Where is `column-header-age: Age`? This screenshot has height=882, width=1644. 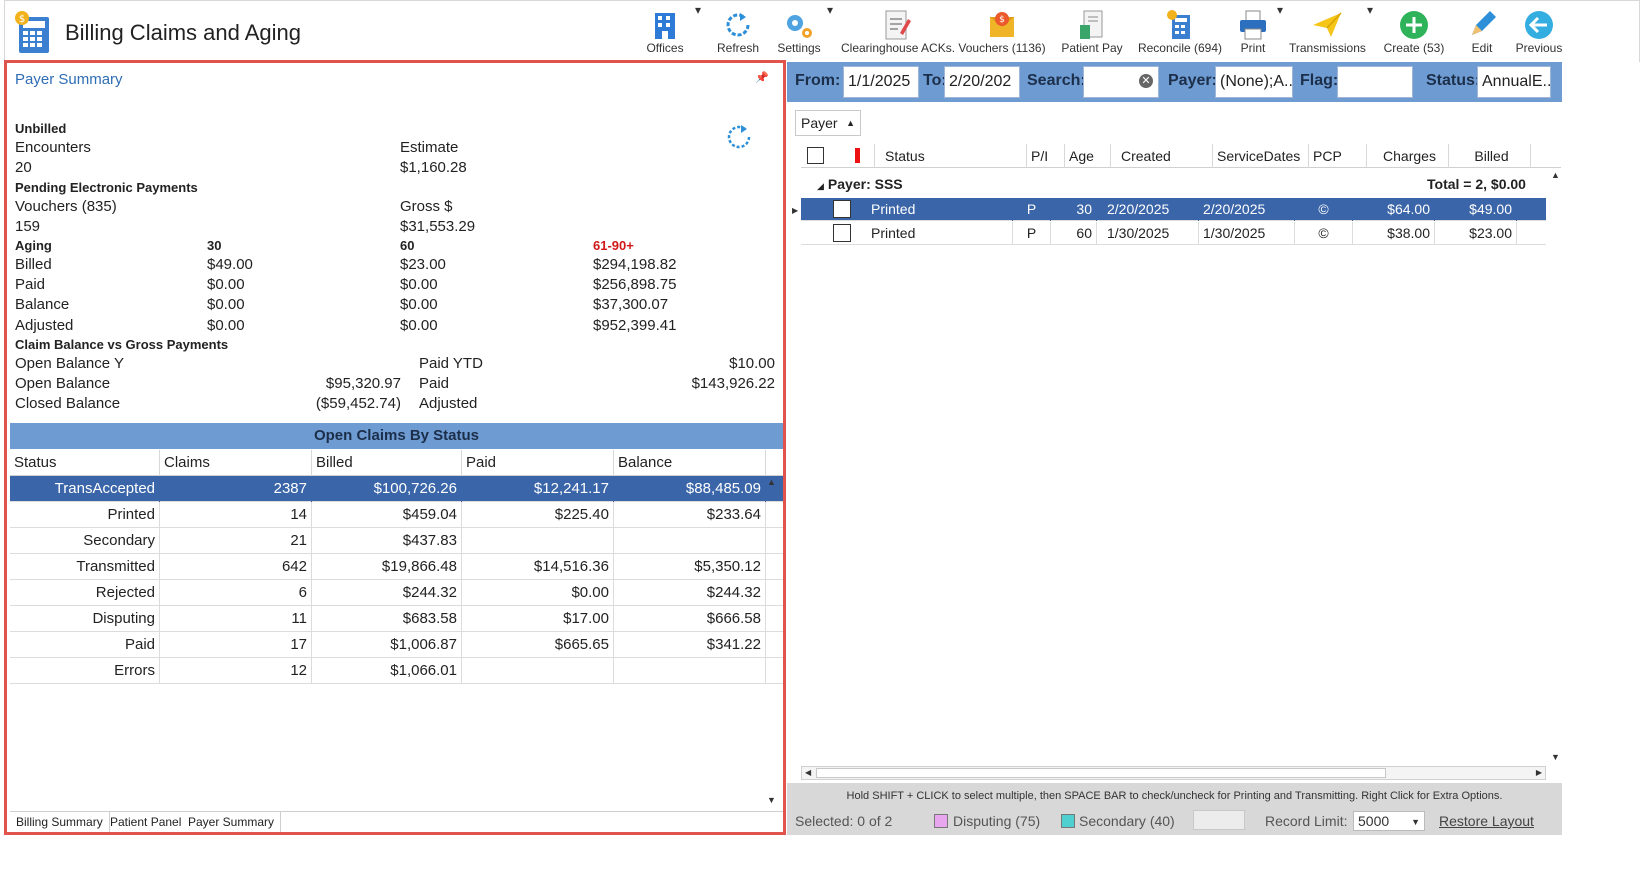
column-header-age: Age is located at coordinates (1088, 156).